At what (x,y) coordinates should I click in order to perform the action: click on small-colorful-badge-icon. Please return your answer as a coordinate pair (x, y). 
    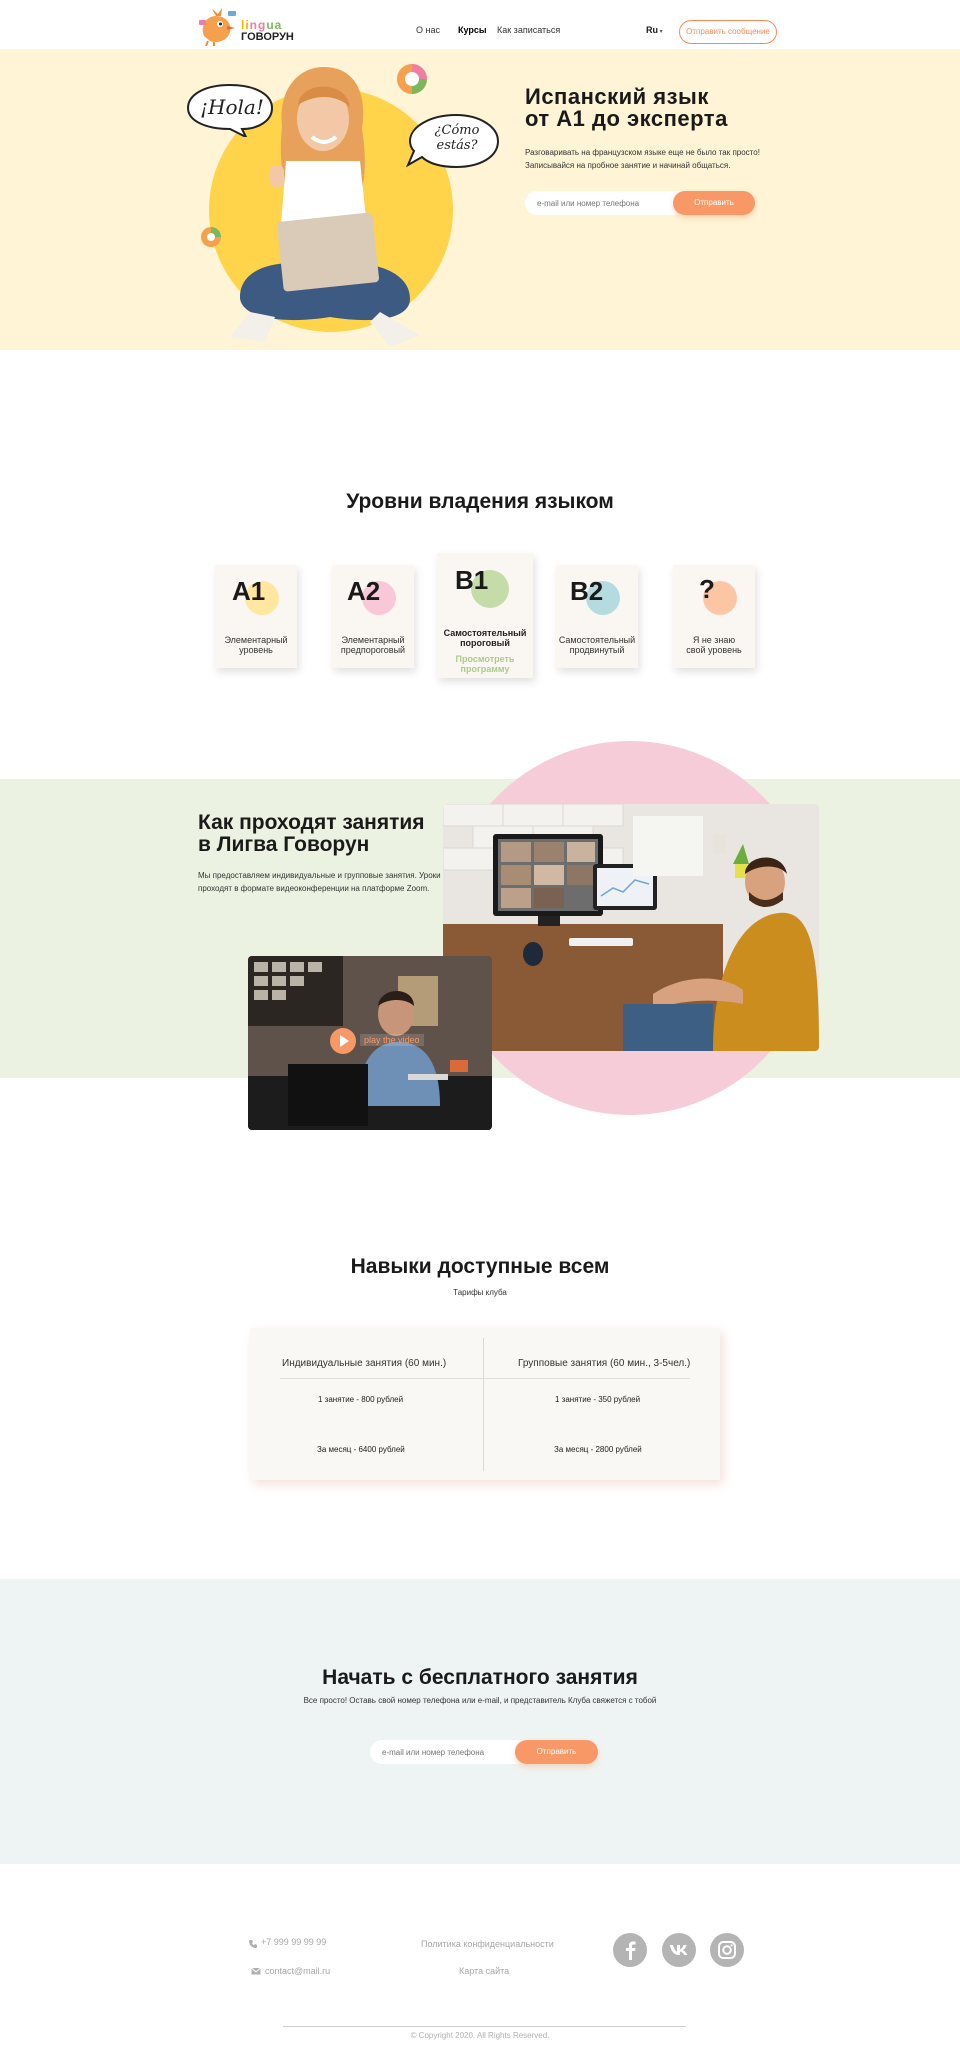
    Looking at the image, I should click on (211, 237).